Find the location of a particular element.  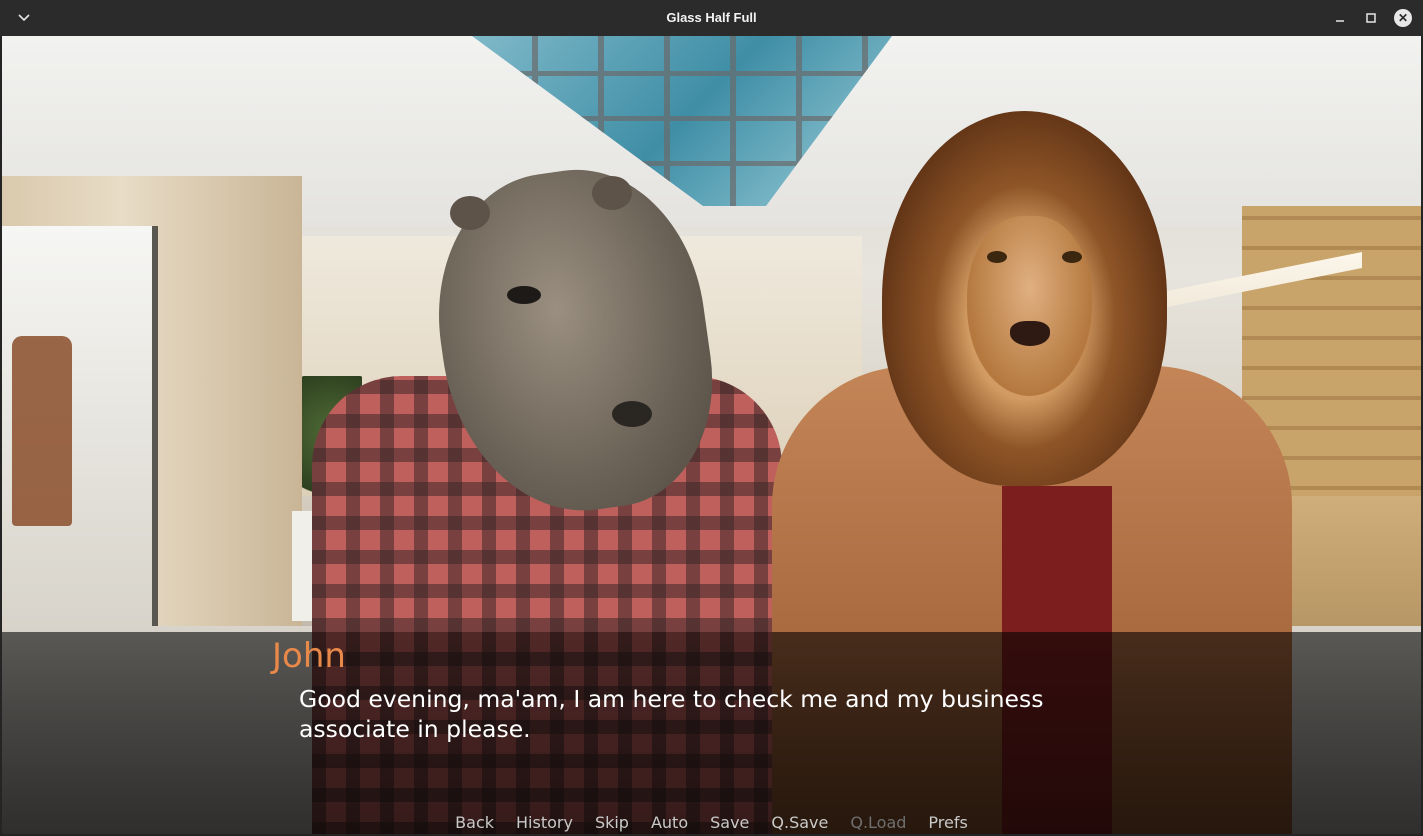

window-title: Glass Half Full is located at coordinates (711, 17).